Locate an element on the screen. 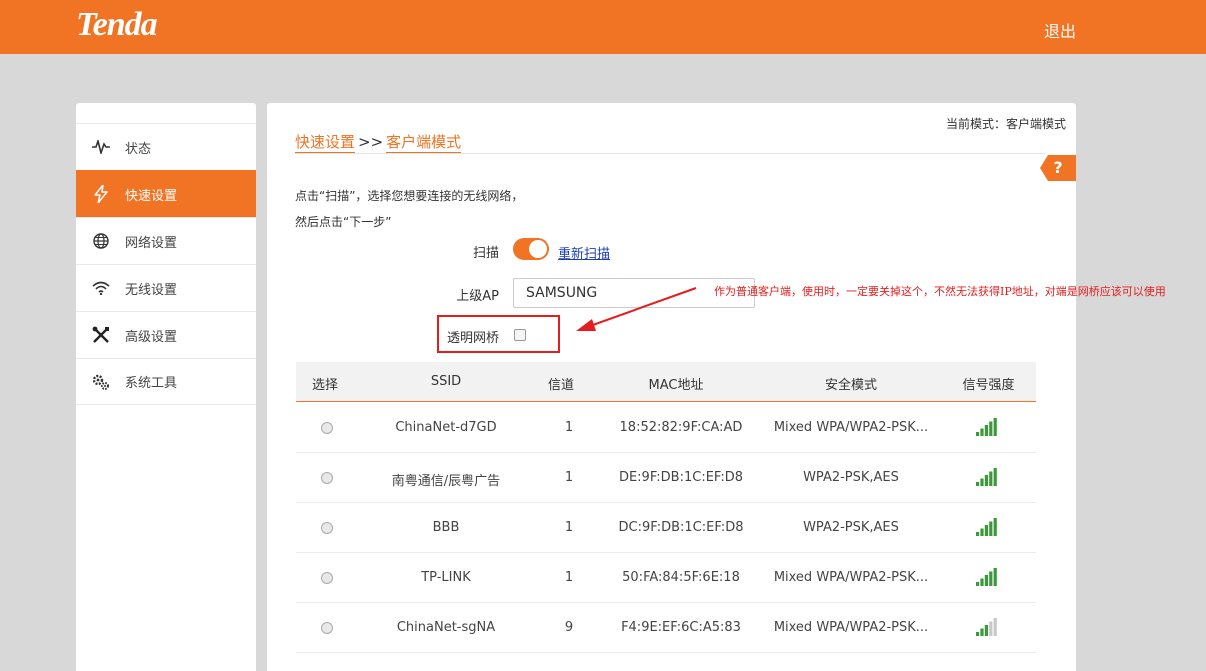 This screenshot has width=1206, height=671. breadcrumb-quick-setup: 快速设置 is located at coordinates (325, 143).